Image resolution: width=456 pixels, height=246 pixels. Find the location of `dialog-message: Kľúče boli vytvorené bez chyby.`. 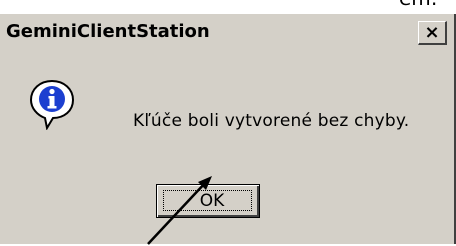

dialog-message: Kľúče boli vytvorené bez chyby. is located at coordinates (271, 121).